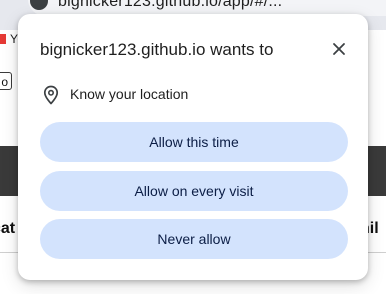 The width and height of the screenshot is (386, 294). What do you see at coordinates (194, 191) in the screenshot?
I see `allow-every-visit-button: Allow on every visit` at bounding box center [194, 191].